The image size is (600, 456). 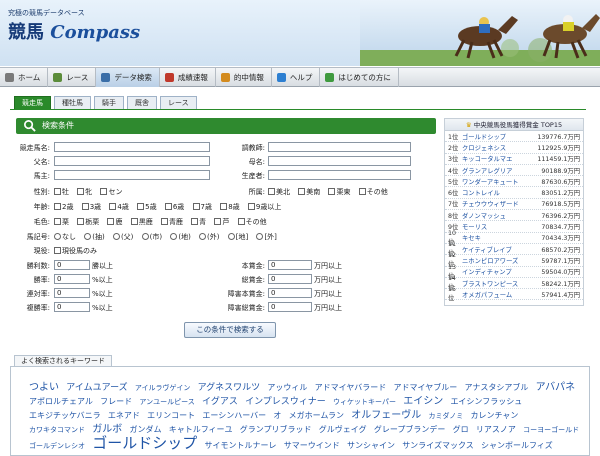 I want to click on ranking-horse-link: キセキ, so click(x=501, y=237).